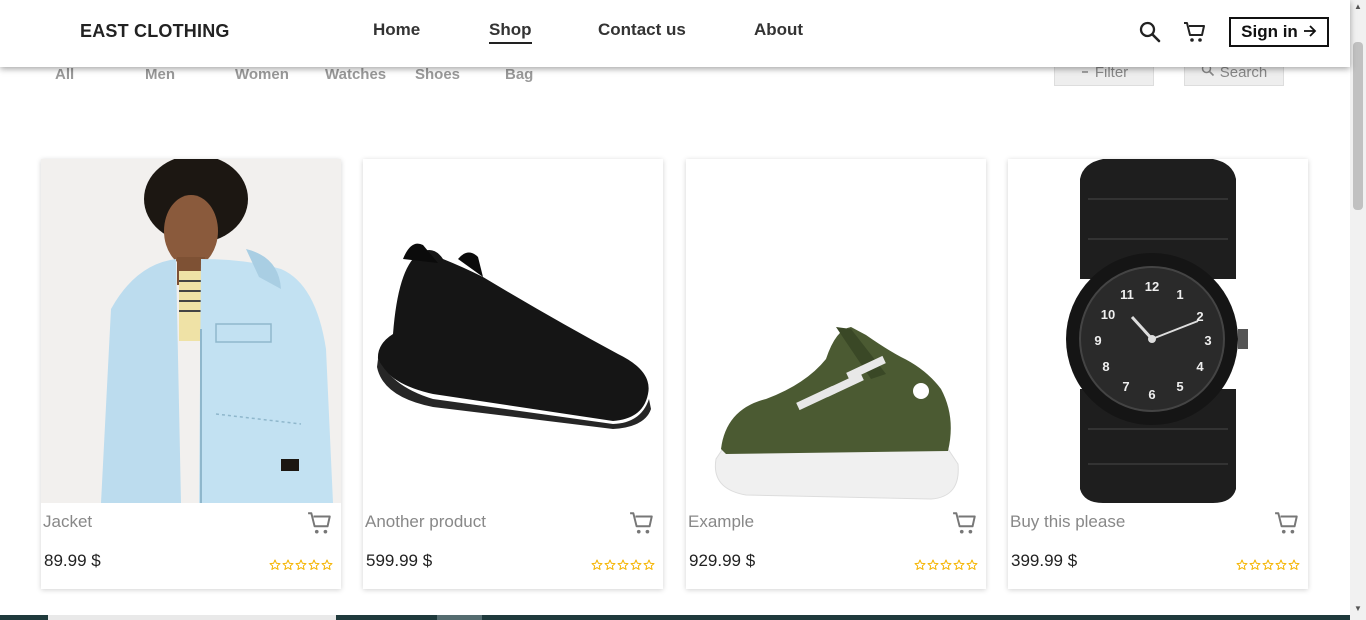 This screenshot has width=1366, height=620. Describe the element at coordinates (1105, 366) in the screenshot. I see `svg-text: 8` at that location.